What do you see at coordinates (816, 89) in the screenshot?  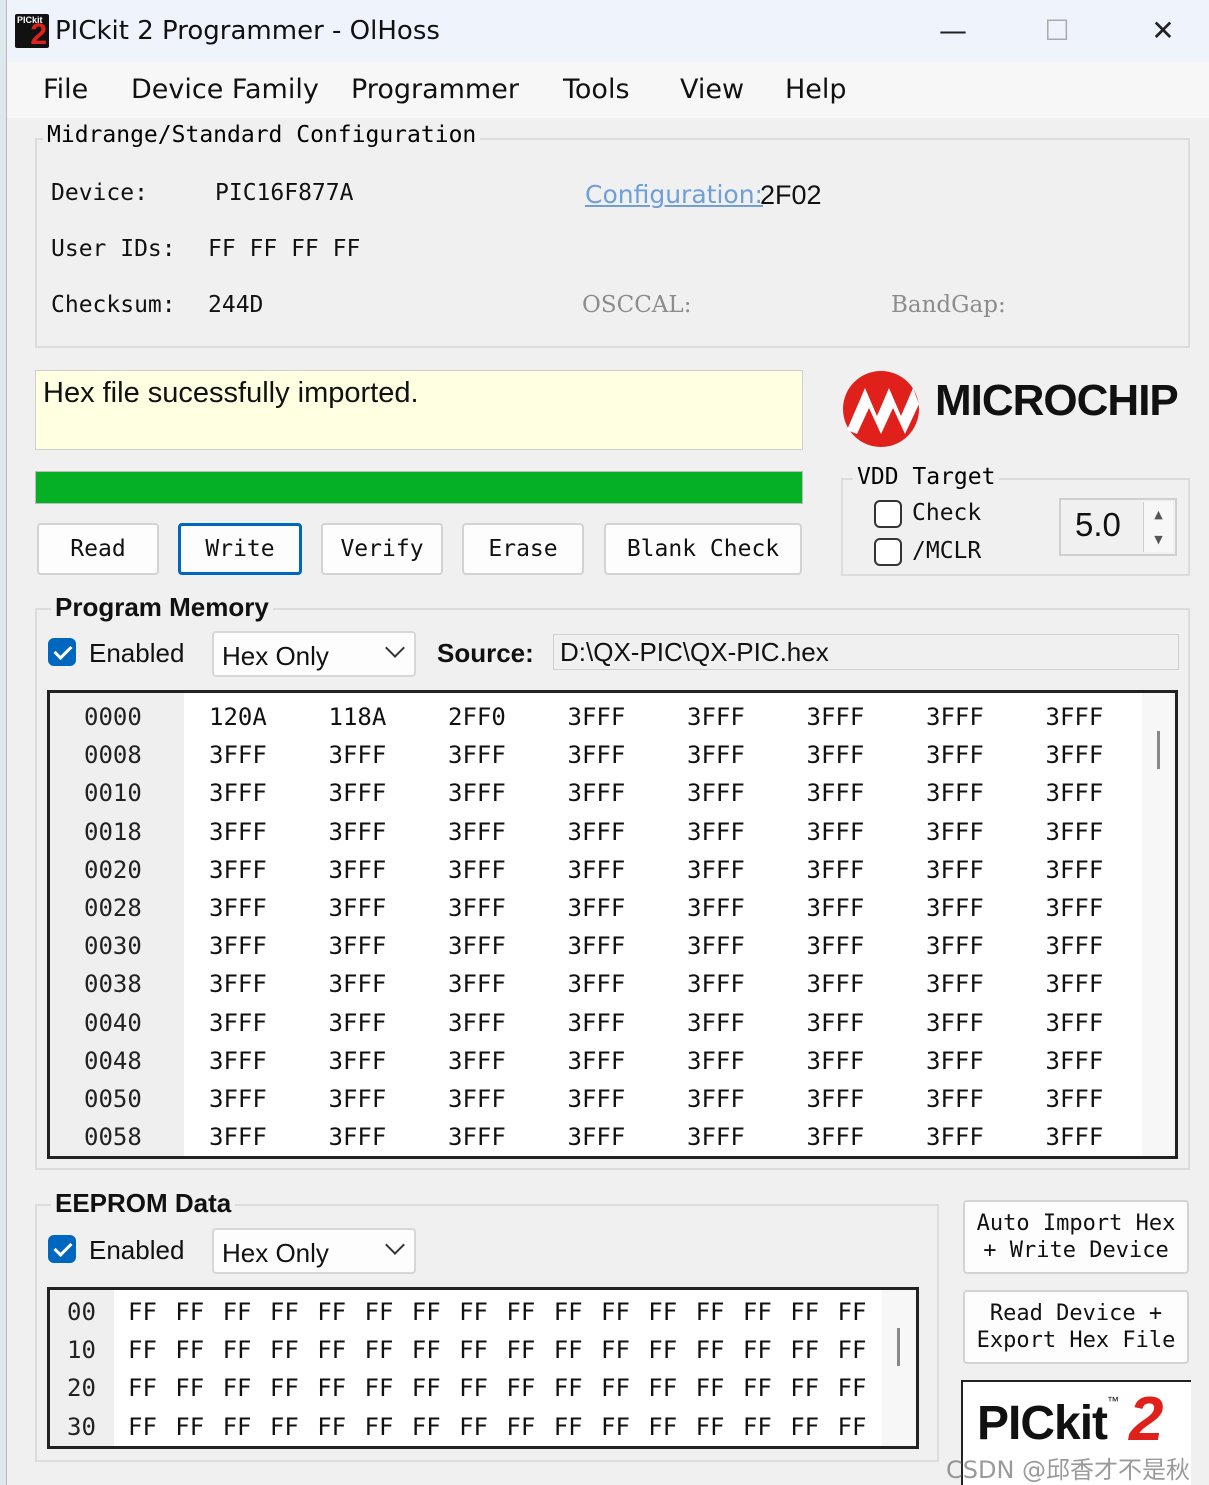 I see `menu-help: Help` at bounding box center [816, 89].